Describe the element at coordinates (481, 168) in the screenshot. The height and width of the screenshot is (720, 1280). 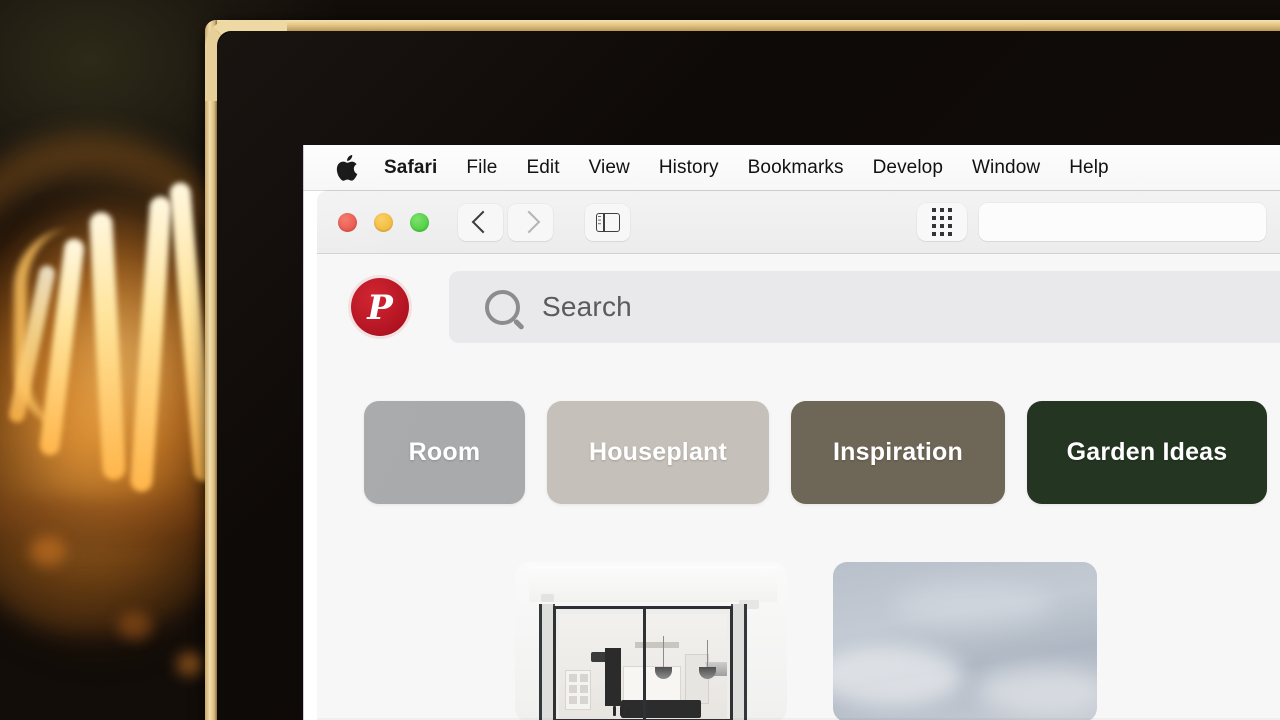
I see `menu-item-file: File` at that location.